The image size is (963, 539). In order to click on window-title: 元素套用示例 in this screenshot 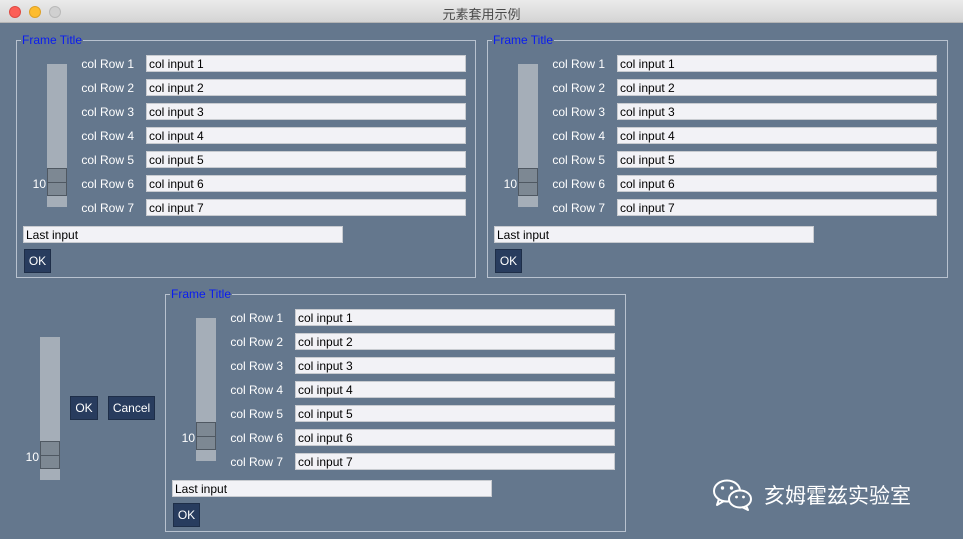, I will do `click(481, 15)`.